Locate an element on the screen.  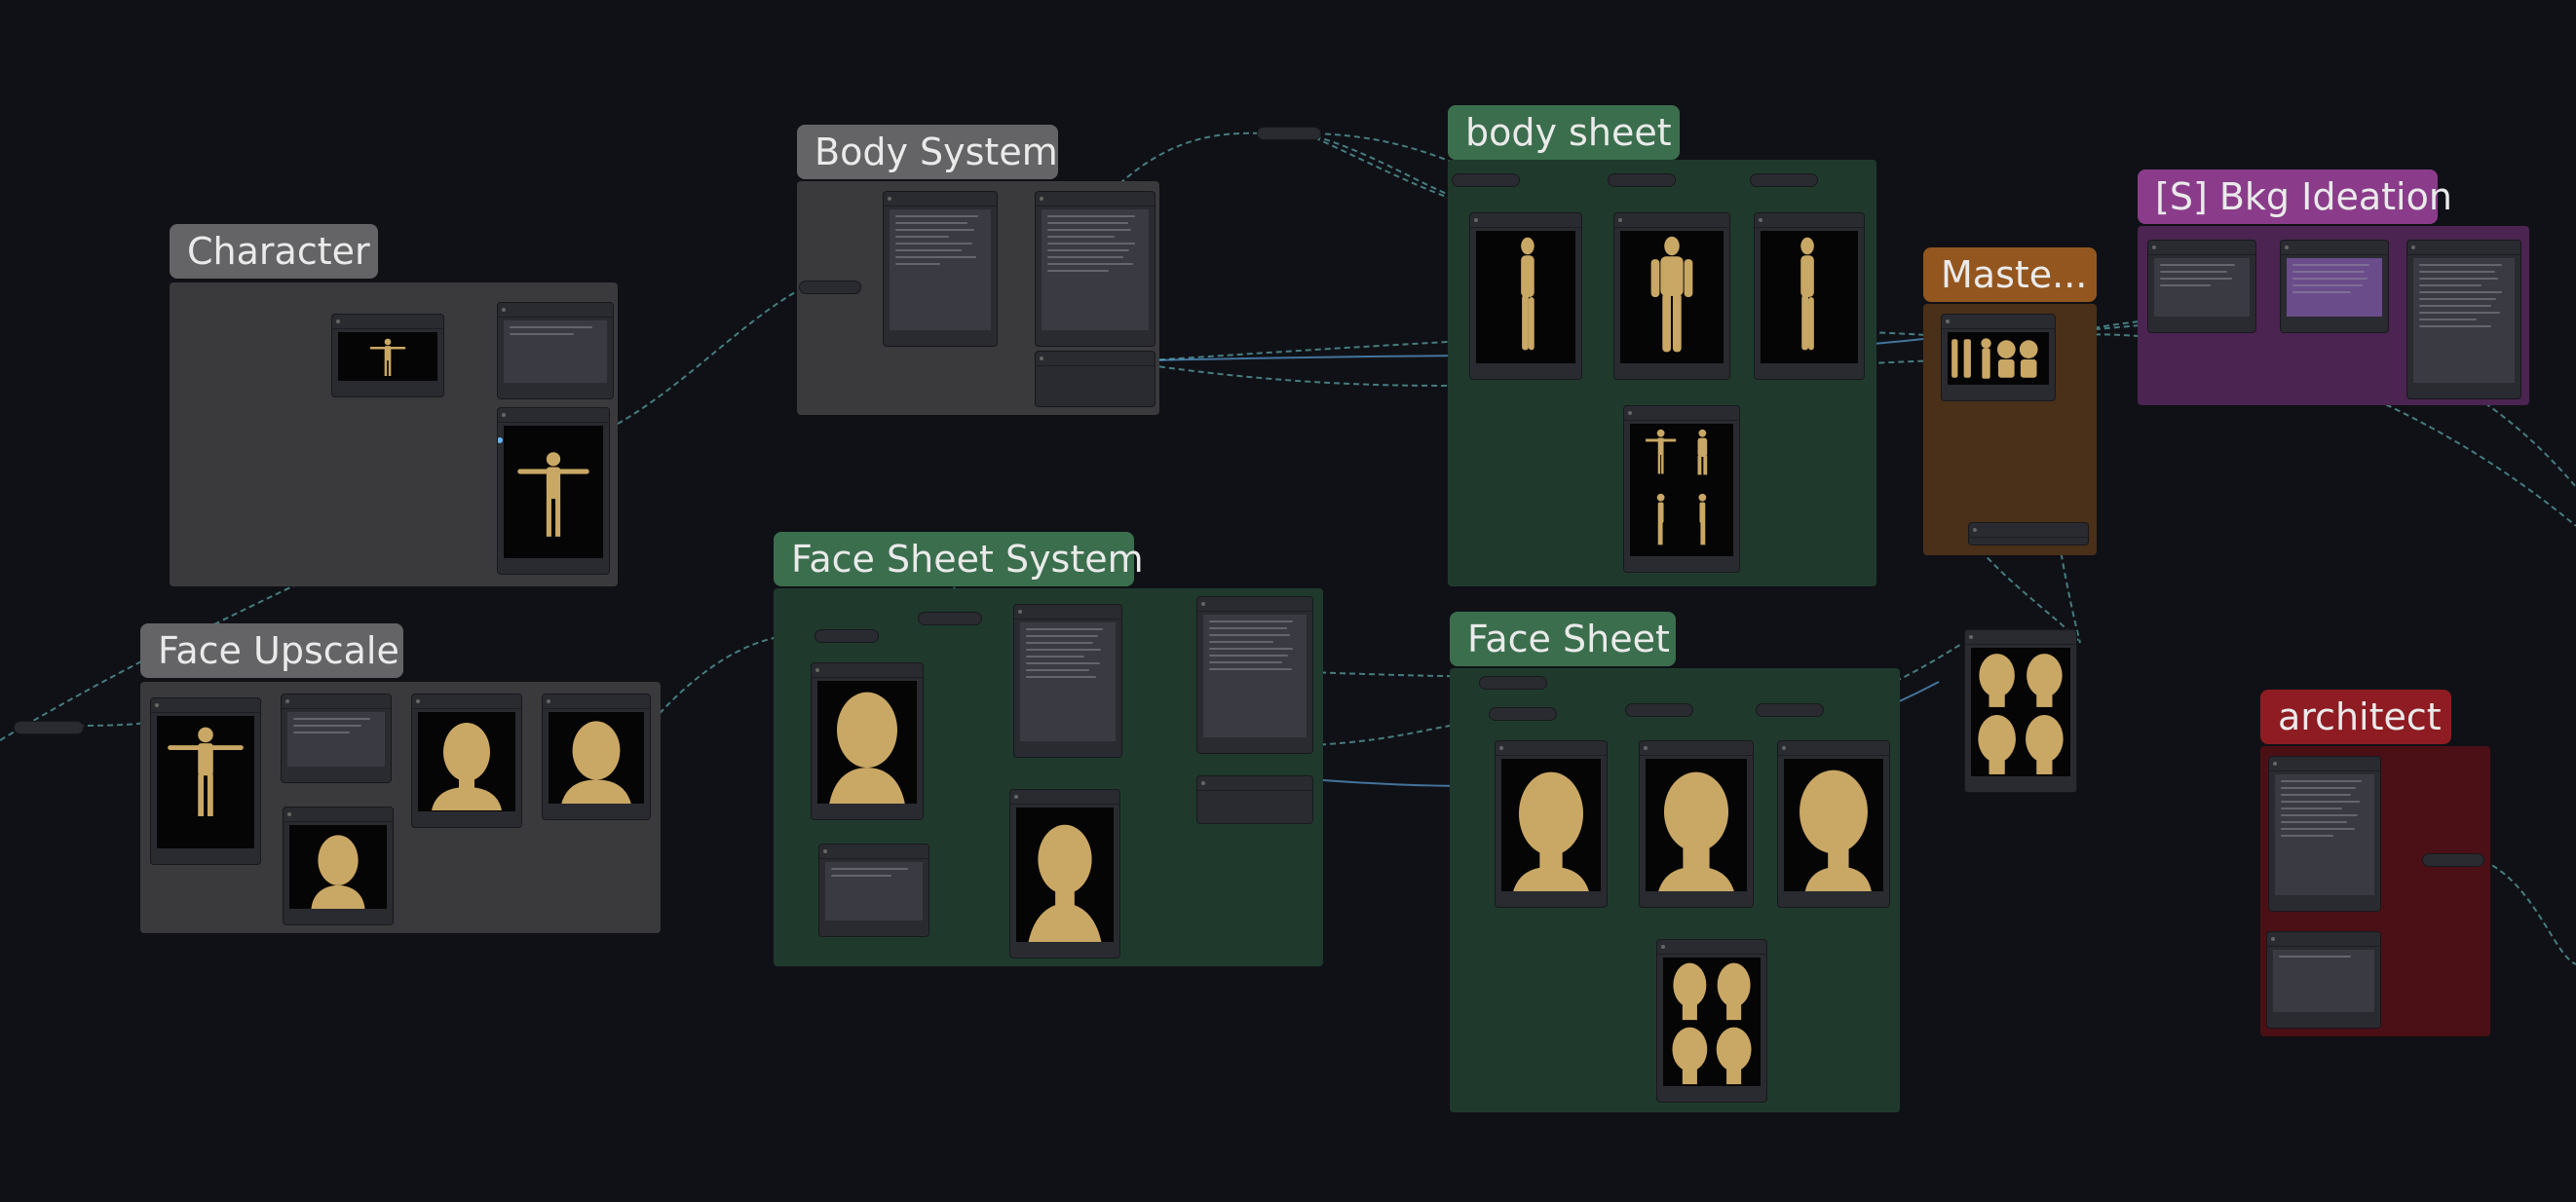
text-prompt-node is located at coordinates (555, 350).